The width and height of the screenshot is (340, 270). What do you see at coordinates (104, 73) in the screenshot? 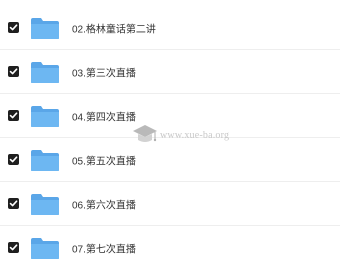
I see `folder-name: 03.第三次直播` at bounding box center [104, 73].